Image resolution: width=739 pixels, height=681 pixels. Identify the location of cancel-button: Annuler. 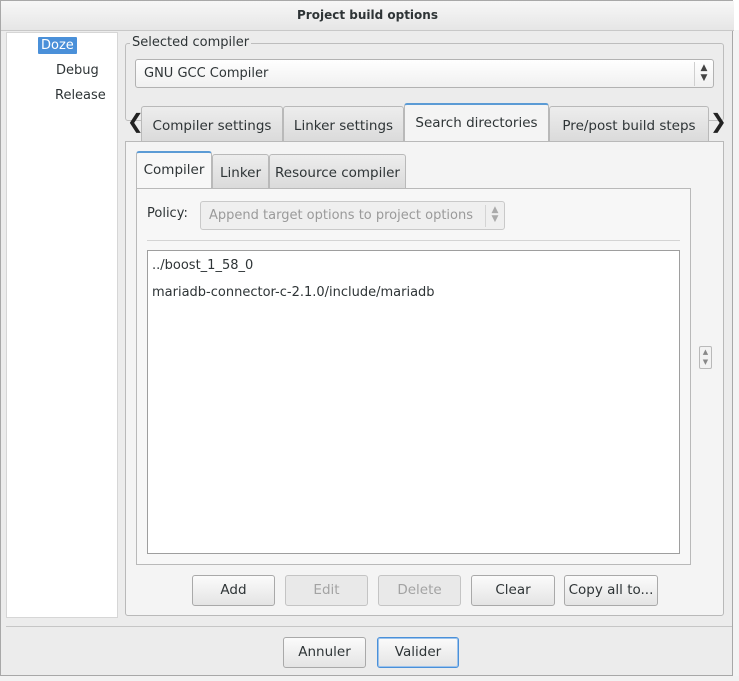
(324, 652).